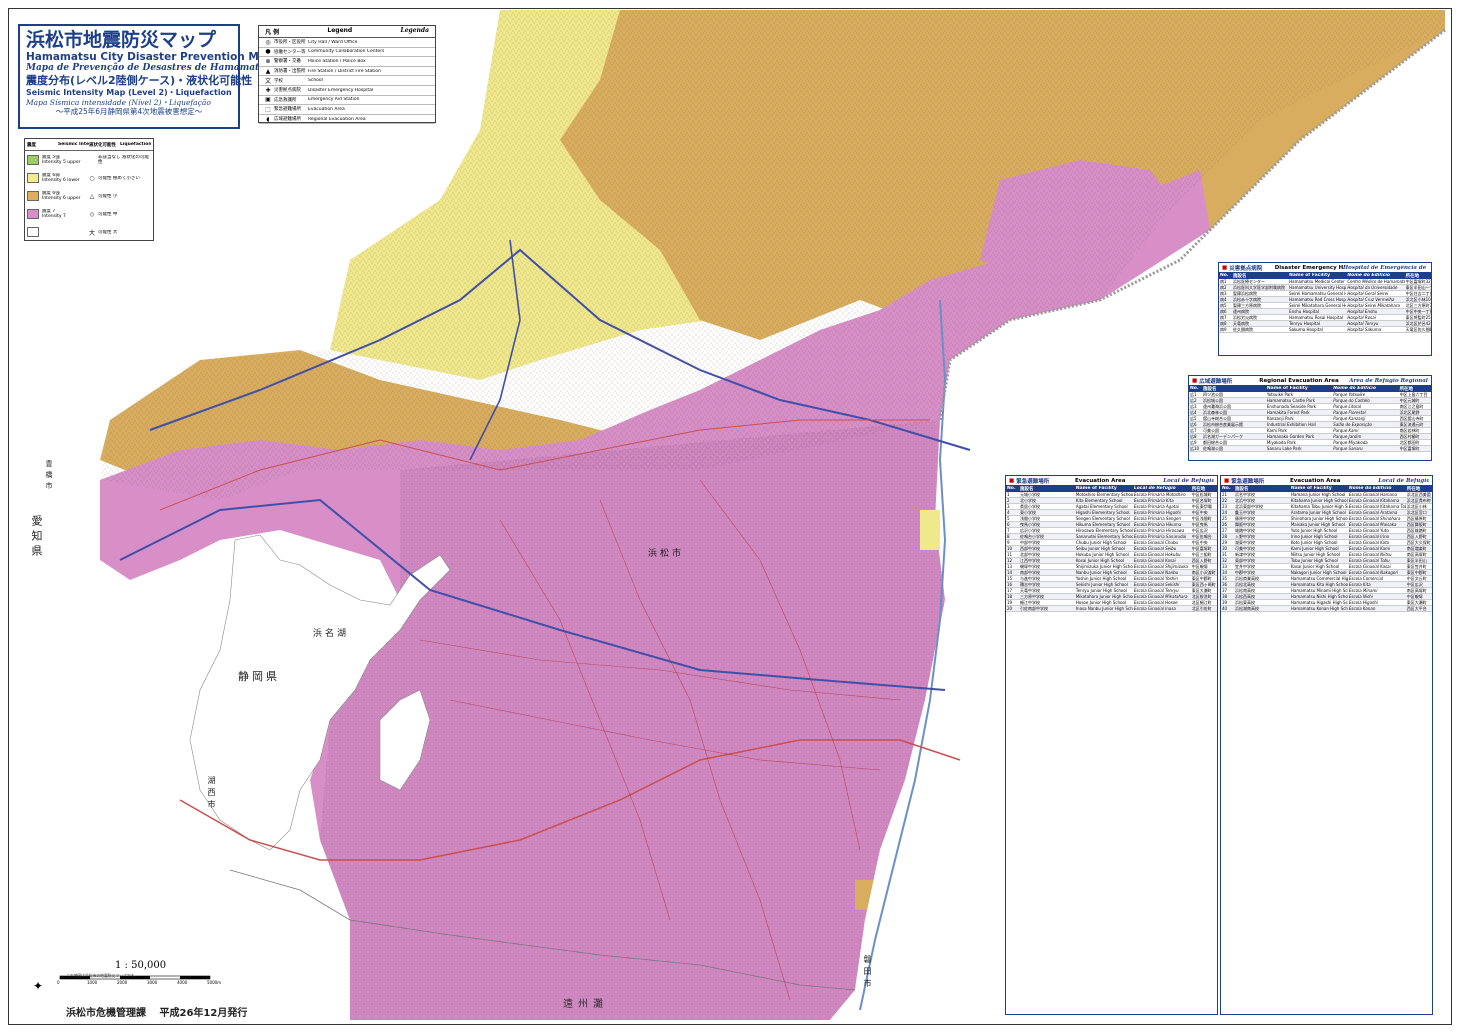 The height and width of the screenshot is (1033, 1460). Describe the element at coordinates (73, 144) in the screenshot. I see `intensity-head-col1-en: Seismic Intensity` at that location.